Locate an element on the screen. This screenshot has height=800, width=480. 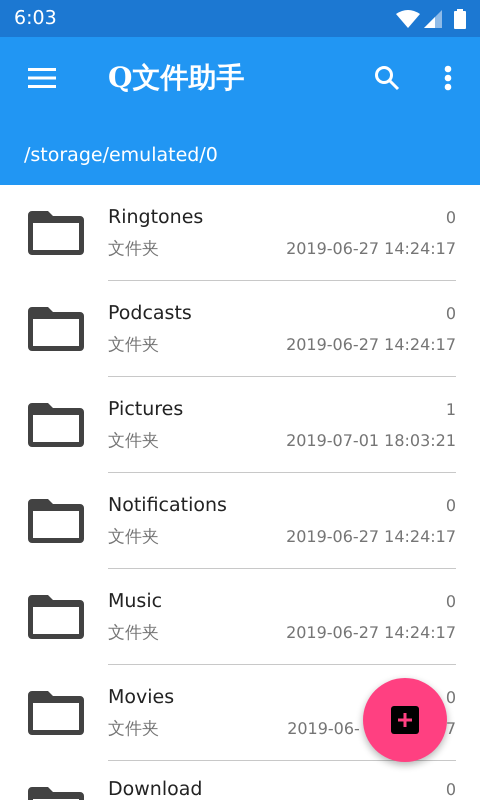
menu-button is located at coordinates (42, 78).